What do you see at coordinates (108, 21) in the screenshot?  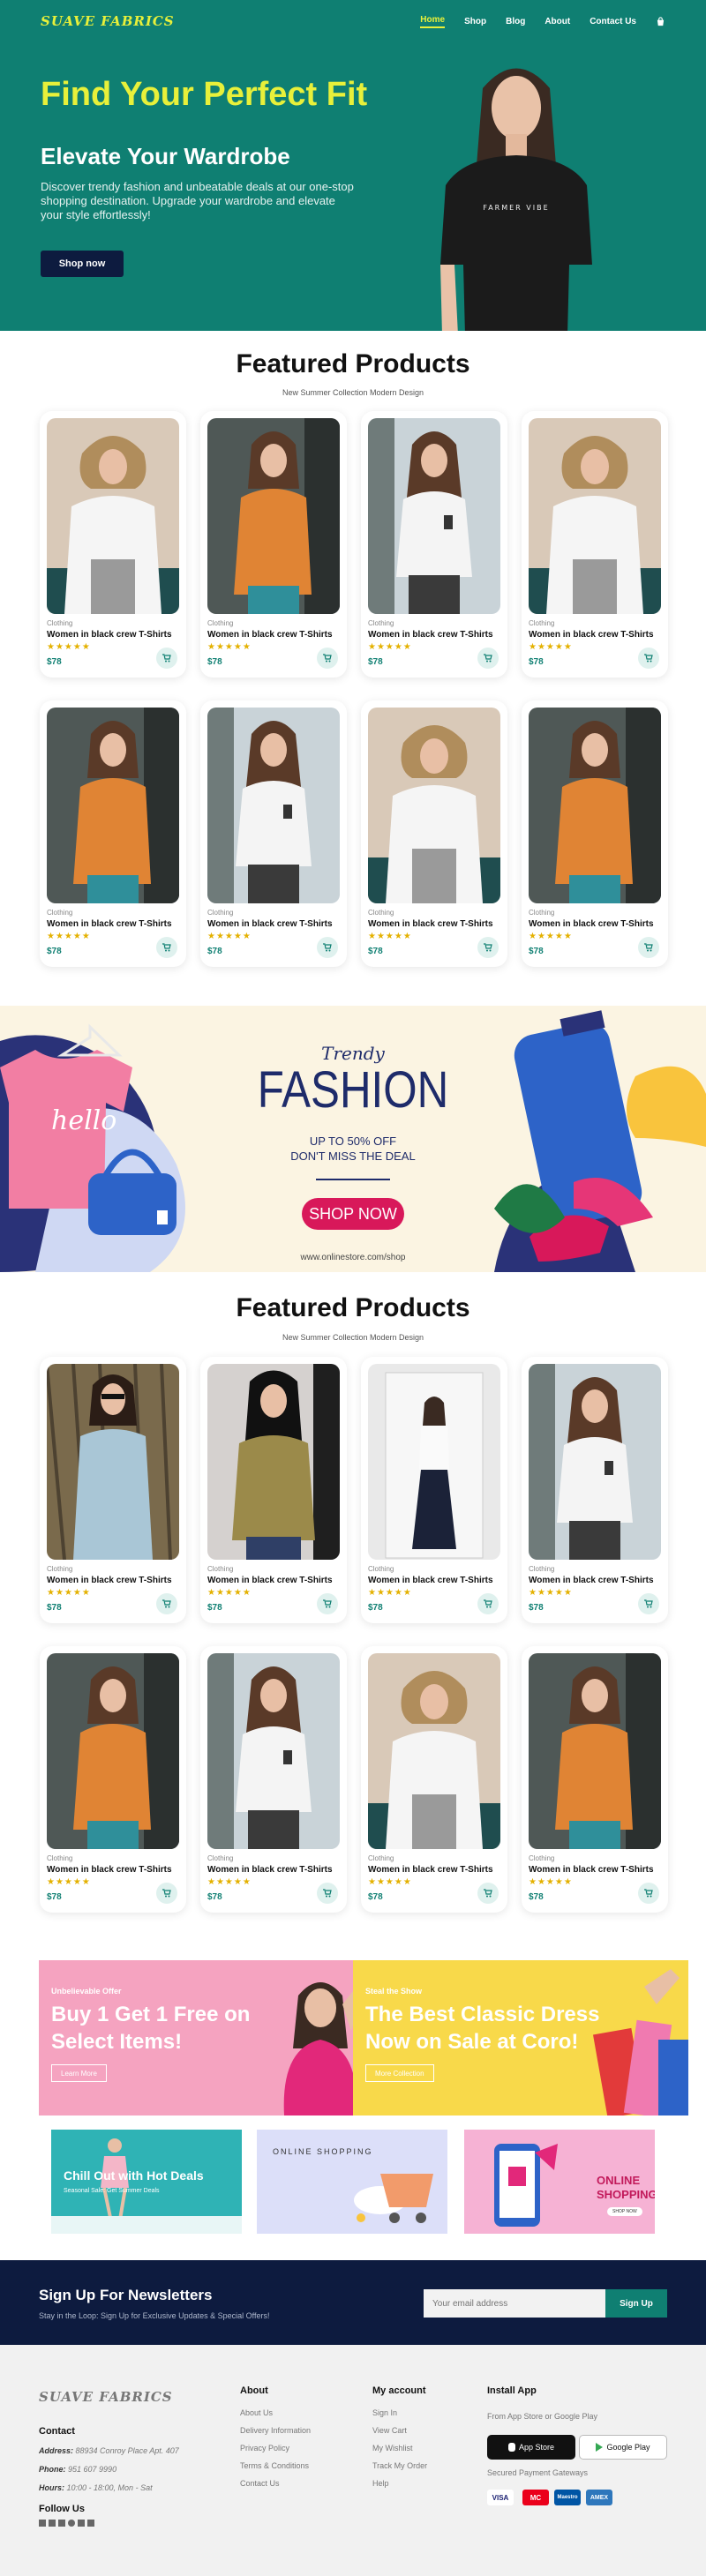 I see `brand-logo: SUAVE FABRICS` at bounding box center [108, 21].